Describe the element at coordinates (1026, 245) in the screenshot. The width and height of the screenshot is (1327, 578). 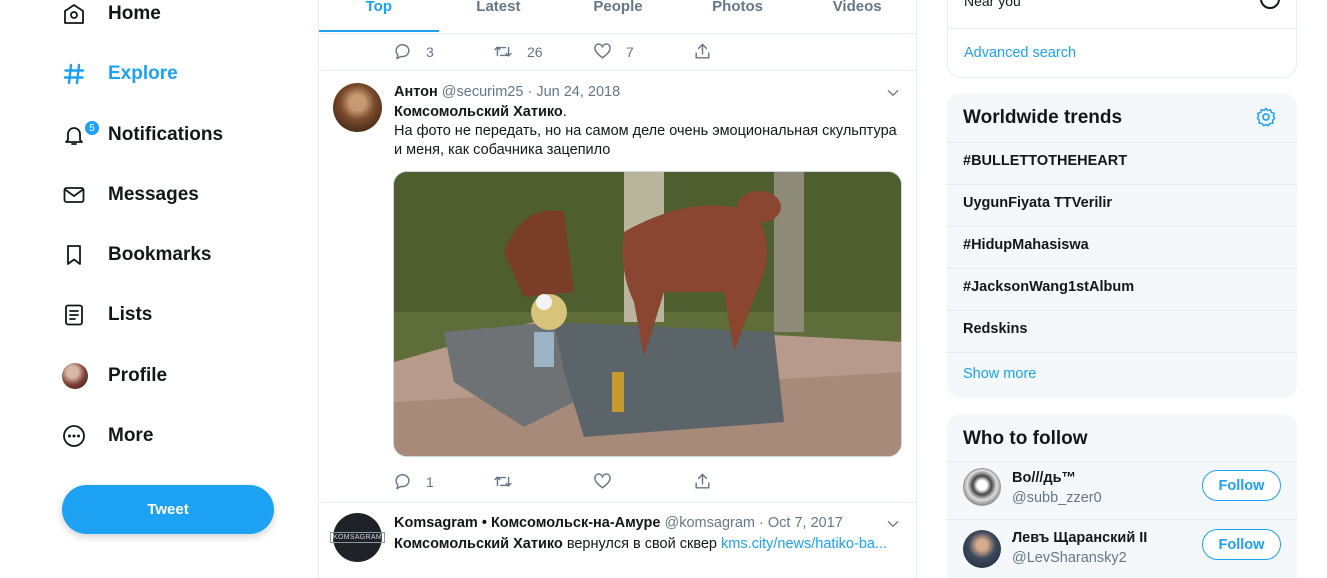
I see `trend-item: #HidupMahasiswa` at that location.